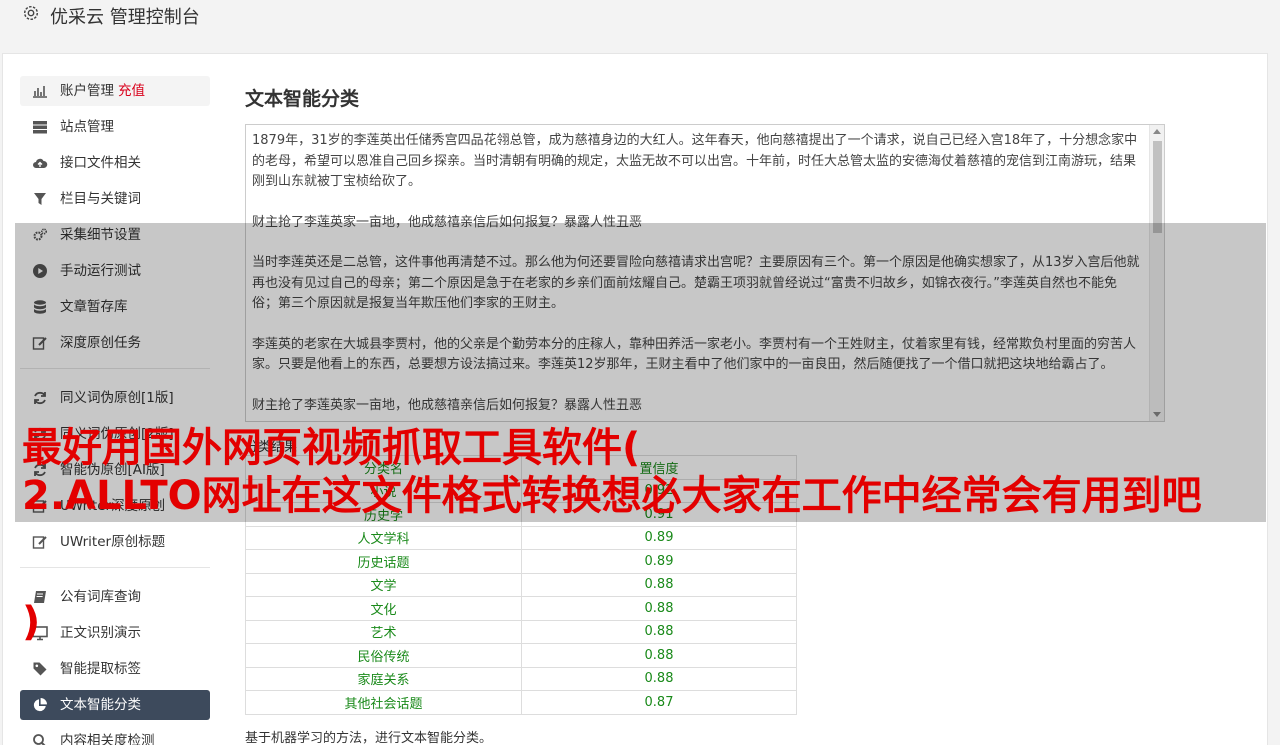 This screenshot has height=745, width=1280. What do you see at coordinates (100, 163) in the screenshot?
I see `sidebar-item-label: 接口文件相关` at bounding box center [100, 163].